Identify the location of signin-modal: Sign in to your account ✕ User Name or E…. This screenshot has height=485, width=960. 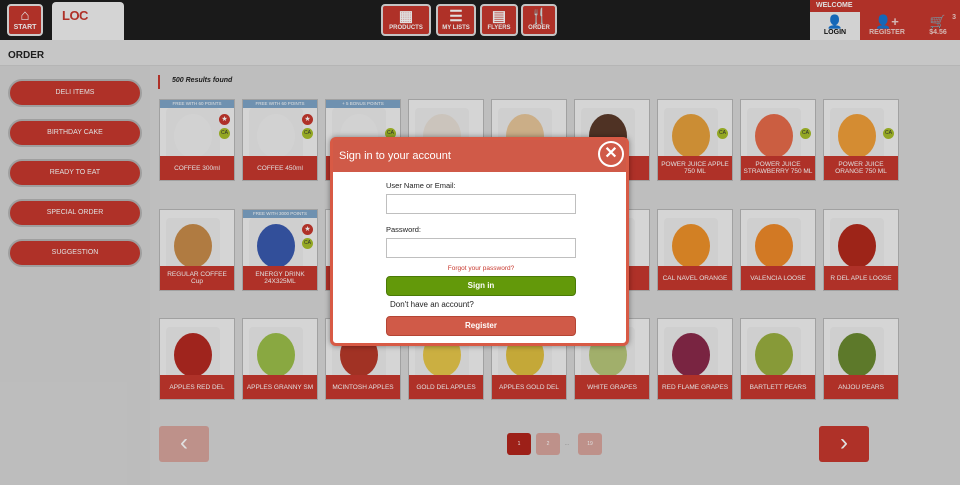
(479, 241).